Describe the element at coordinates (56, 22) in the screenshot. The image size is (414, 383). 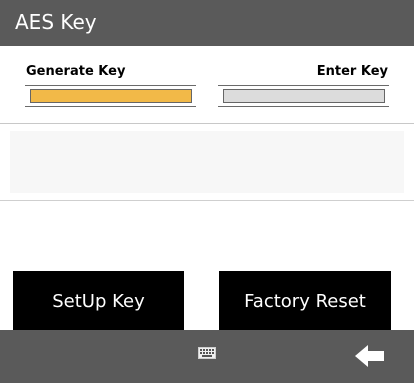
I see `window-title: AES Key` at that location.